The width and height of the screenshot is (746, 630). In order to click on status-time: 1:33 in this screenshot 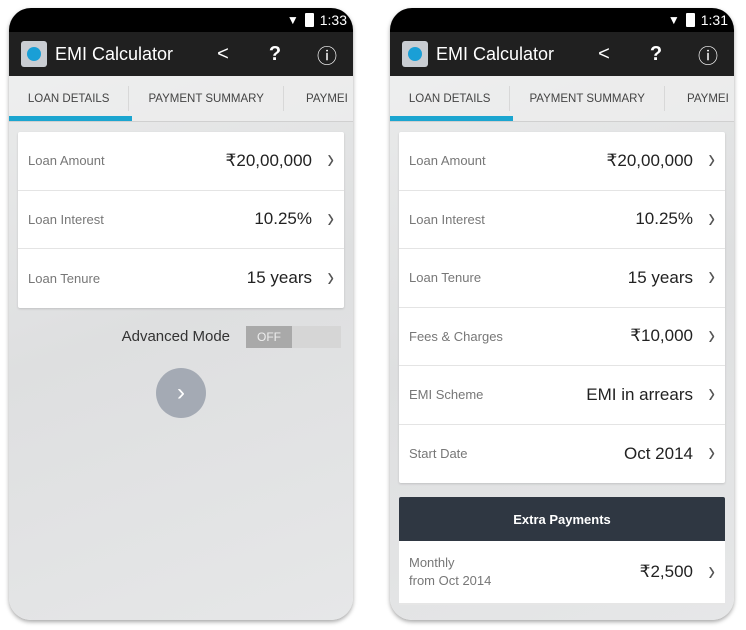, I will do `click(333, 20)`.